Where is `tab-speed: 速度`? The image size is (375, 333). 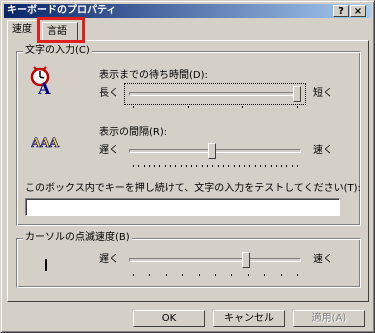
tab-speed: 速度 is located at coordinates (23, 30).